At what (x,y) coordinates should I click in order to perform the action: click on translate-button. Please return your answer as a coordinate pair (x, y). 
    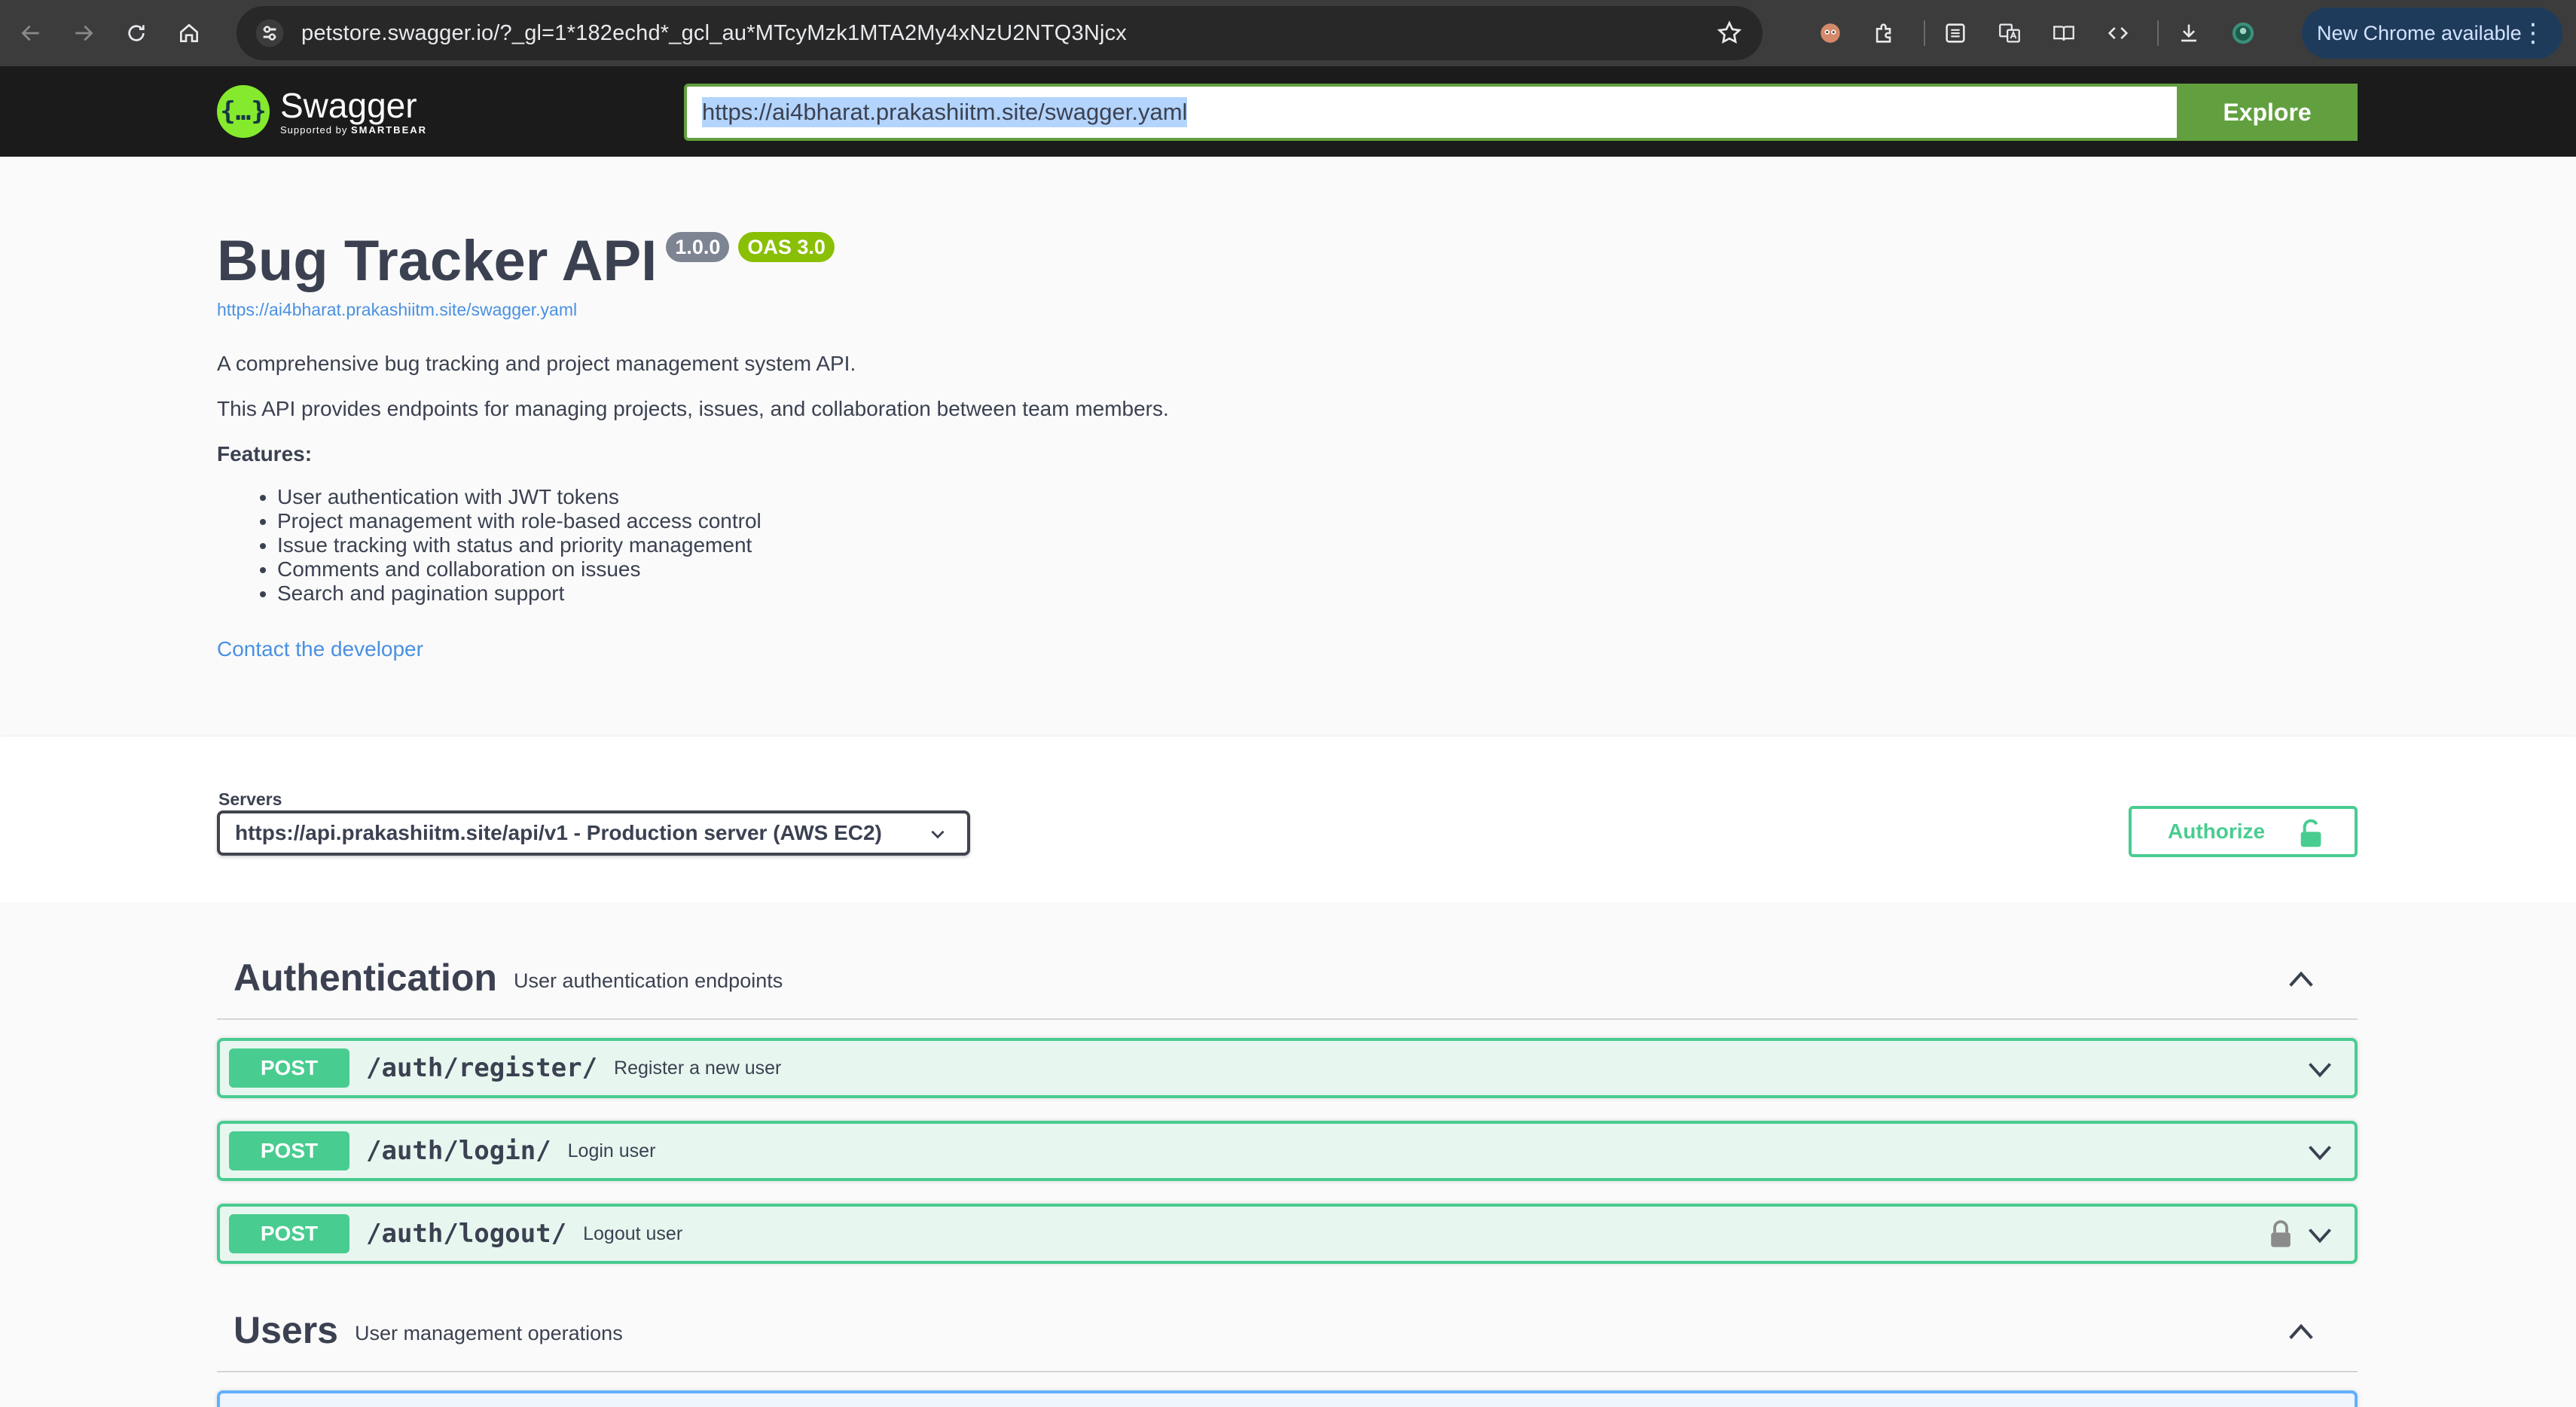
    Looking at the image, I should click on (2010, 34).